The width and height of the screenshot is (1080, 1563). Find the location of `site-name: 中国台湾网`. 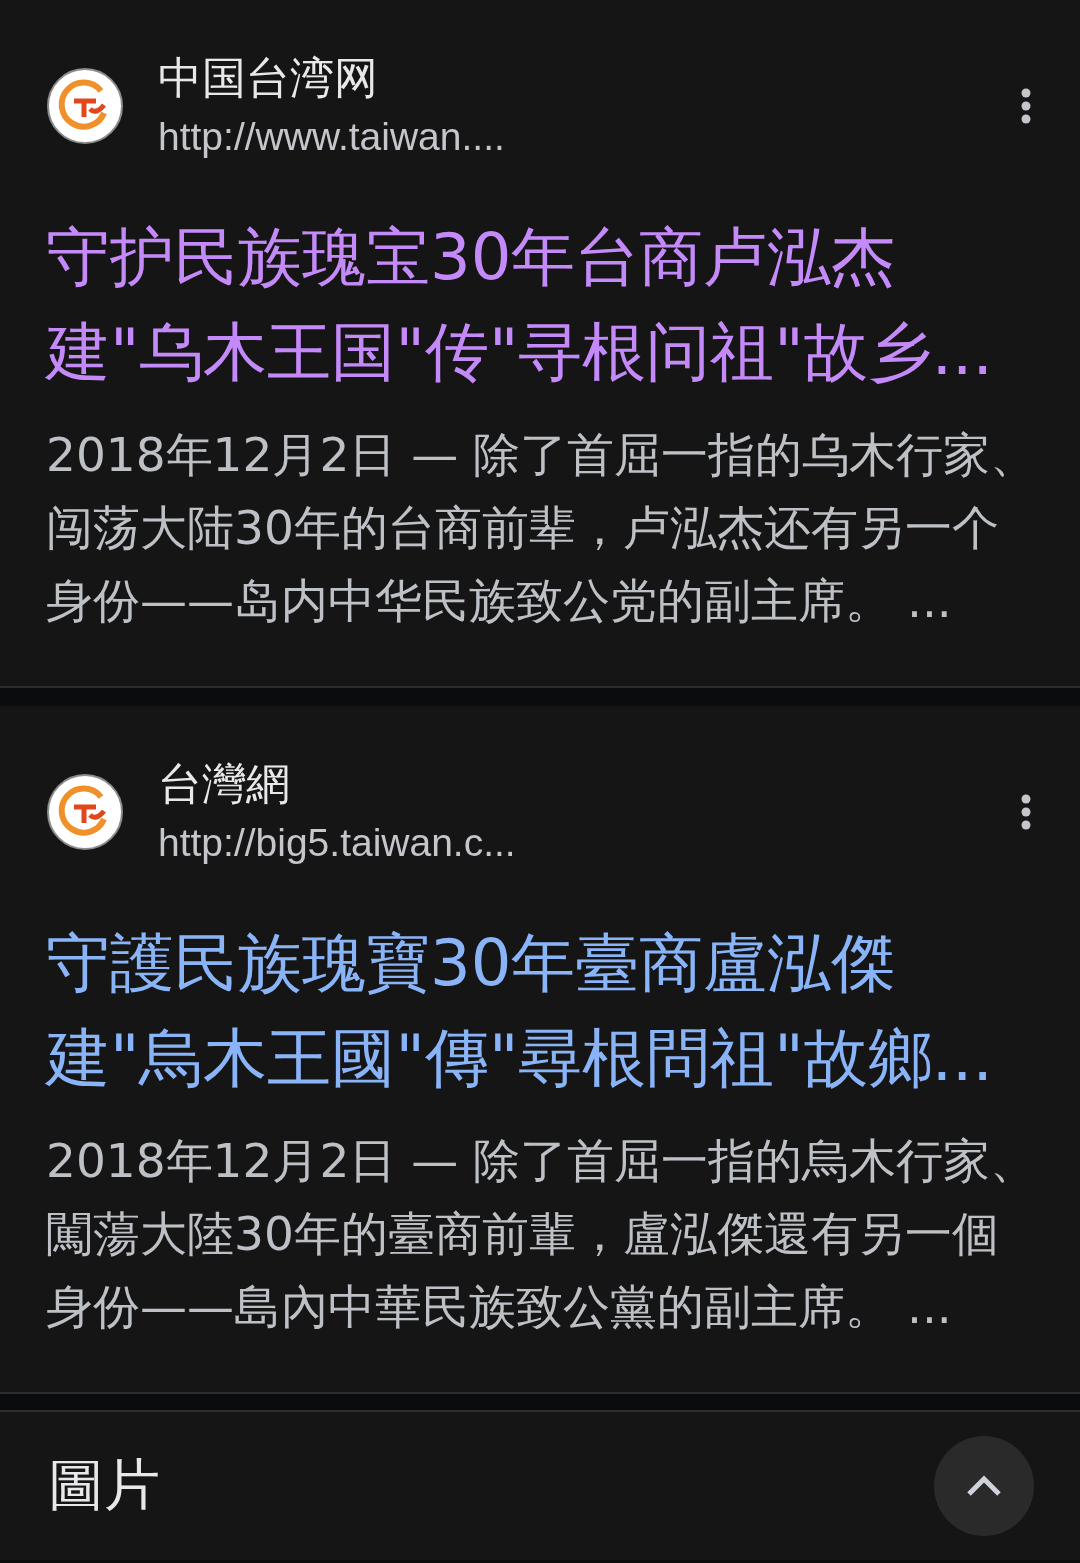

site-name: 中国台湾网 is located at coordinates (268, 78).